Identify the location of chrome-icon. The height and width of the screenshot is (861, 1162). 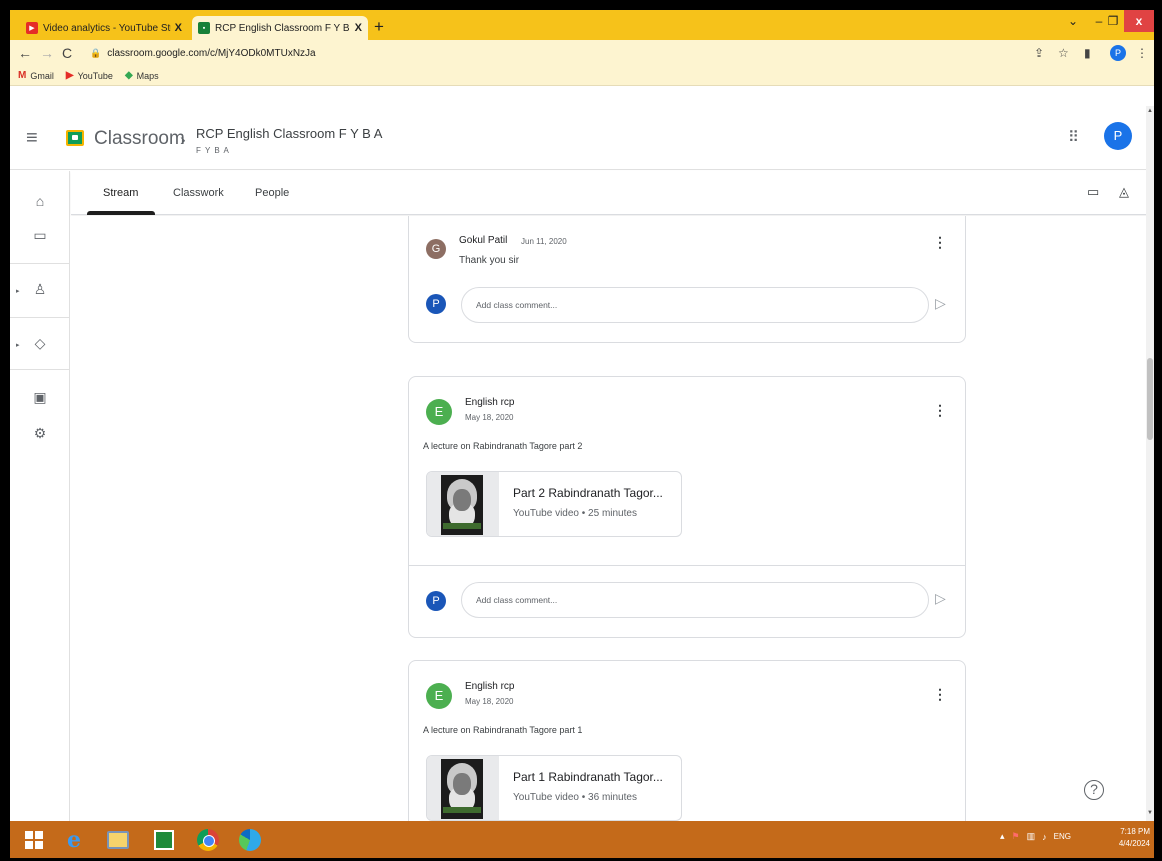
(208, 840).